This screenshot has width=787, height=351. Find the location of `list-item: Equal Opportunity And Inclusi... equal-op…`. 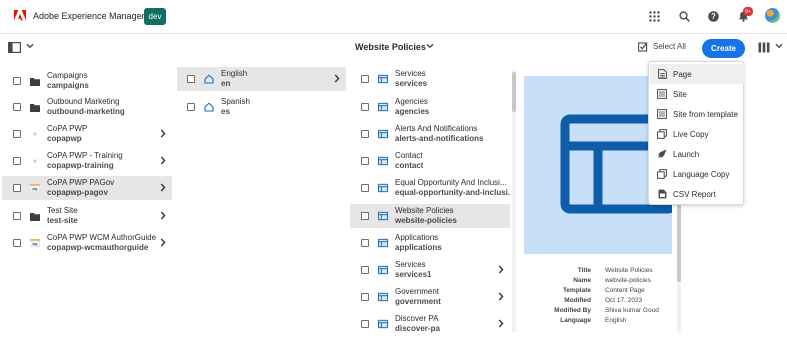

list-item: Equal Opportunity And Inclusi... equal-op… is located at coordinates (430, 188).